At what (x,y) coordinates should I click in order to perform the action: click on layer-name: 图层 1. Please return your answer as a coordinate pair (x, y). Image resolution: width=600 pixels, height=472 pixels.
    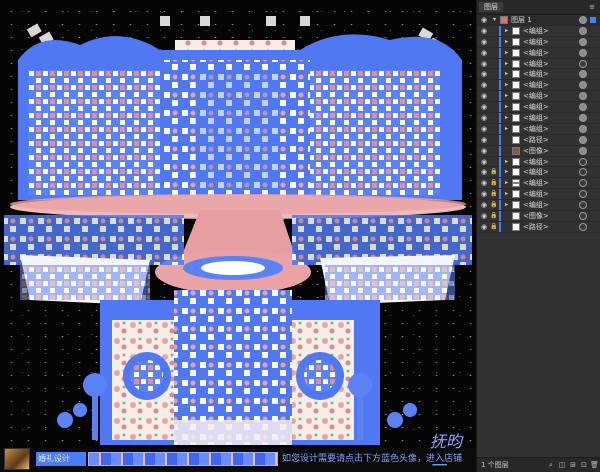
    Looking at the image, I should click on (521, 20).